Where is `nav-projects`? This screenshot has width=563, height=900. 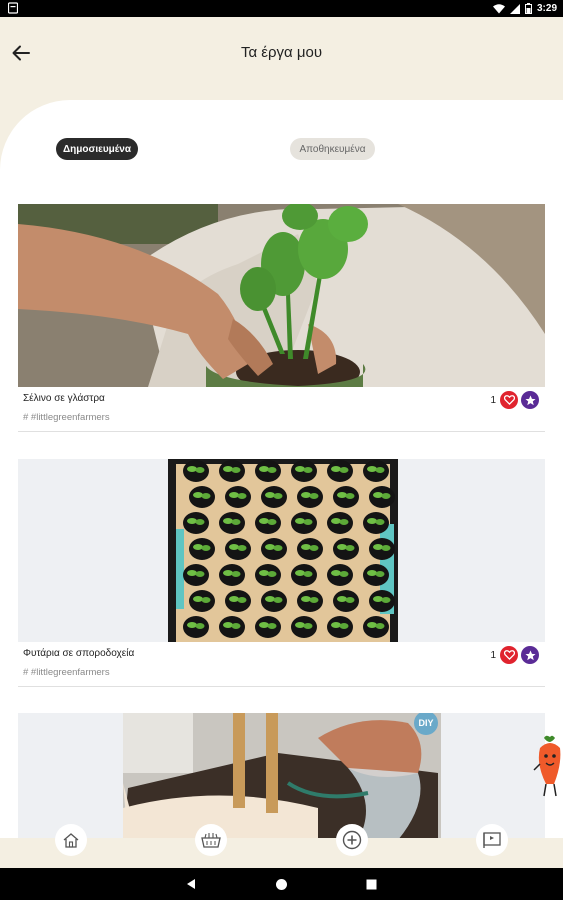 nav-projects is located at coordinates (492, 840).